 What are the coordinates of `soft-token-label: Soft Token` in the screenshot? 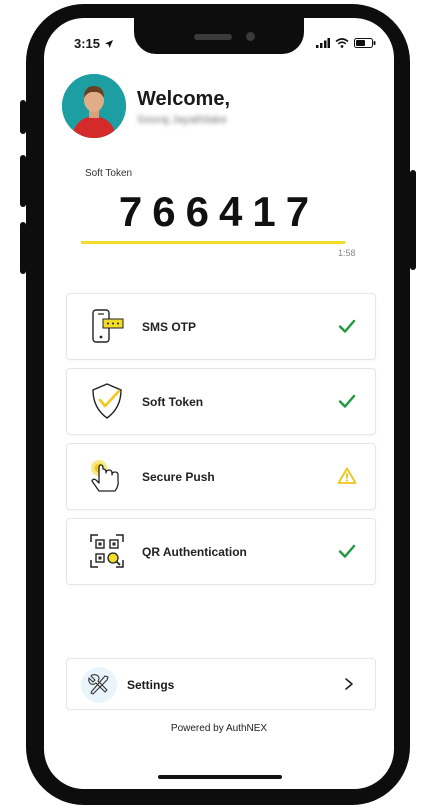 It's located at (109, 173).